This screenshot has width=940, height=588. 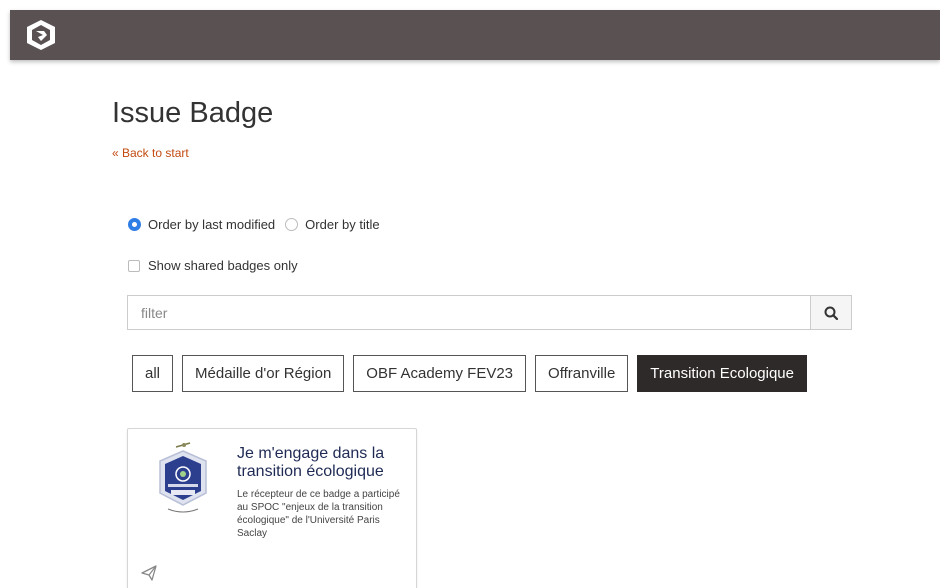 I want to click on order-options: Order by last modified Order by title, so click(x=259, y=224).